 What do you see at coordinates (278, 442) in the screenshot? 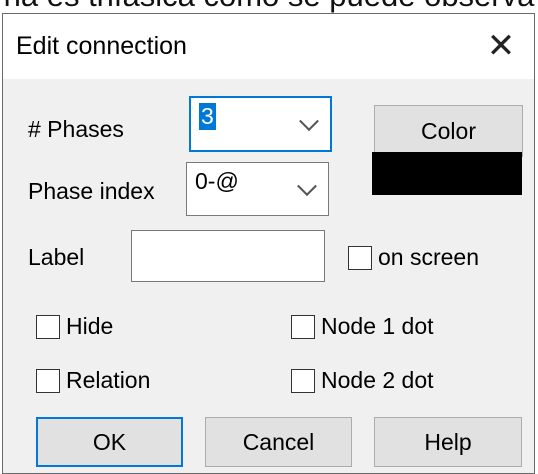
I see `cancel-button: Cancel` at bounding box center [278, 442].